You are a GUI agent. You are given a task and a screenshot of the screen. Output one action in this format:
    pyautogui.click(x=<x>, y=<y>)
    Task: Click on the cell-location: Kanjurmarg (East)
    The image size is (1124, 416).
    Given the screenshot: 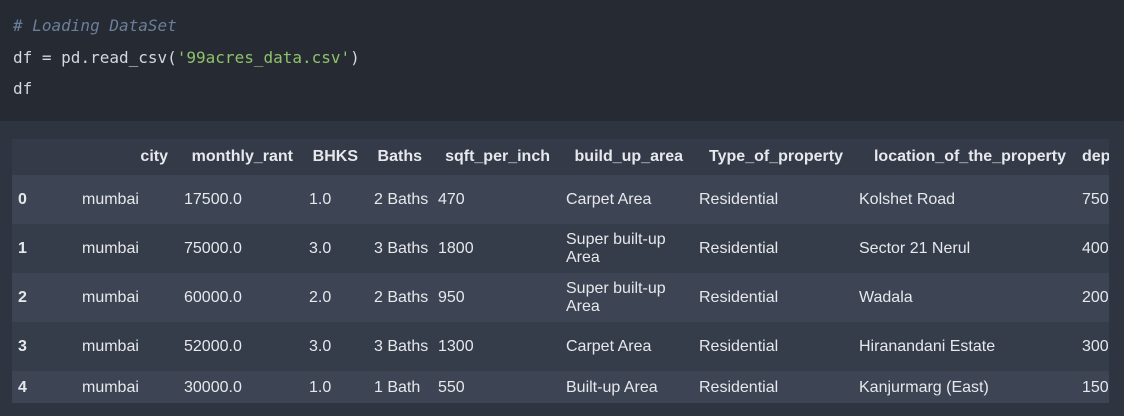 What is the action you would take?
    pyautogui.click(x=924, y=387)
    